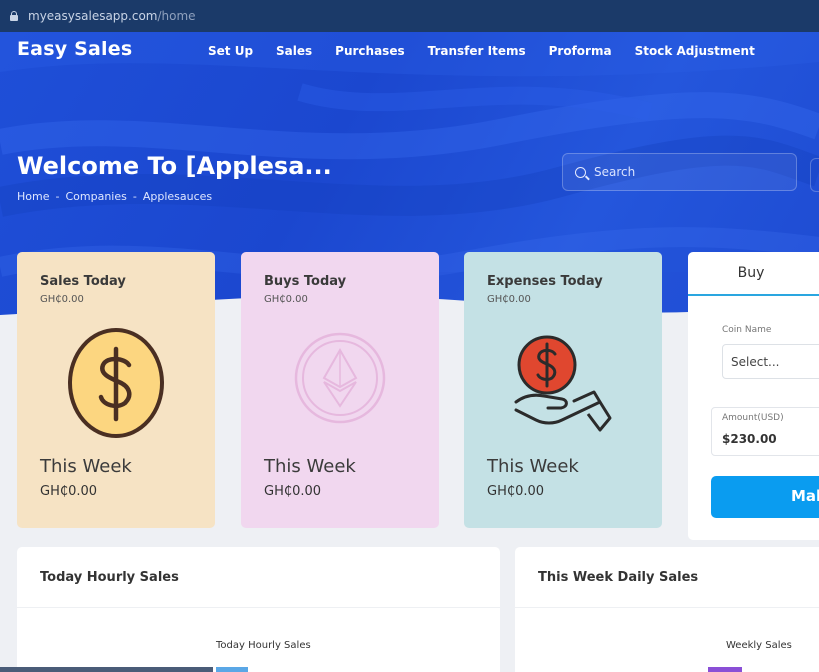  I want to click on tab-buy: Buy, so click(753, 274).